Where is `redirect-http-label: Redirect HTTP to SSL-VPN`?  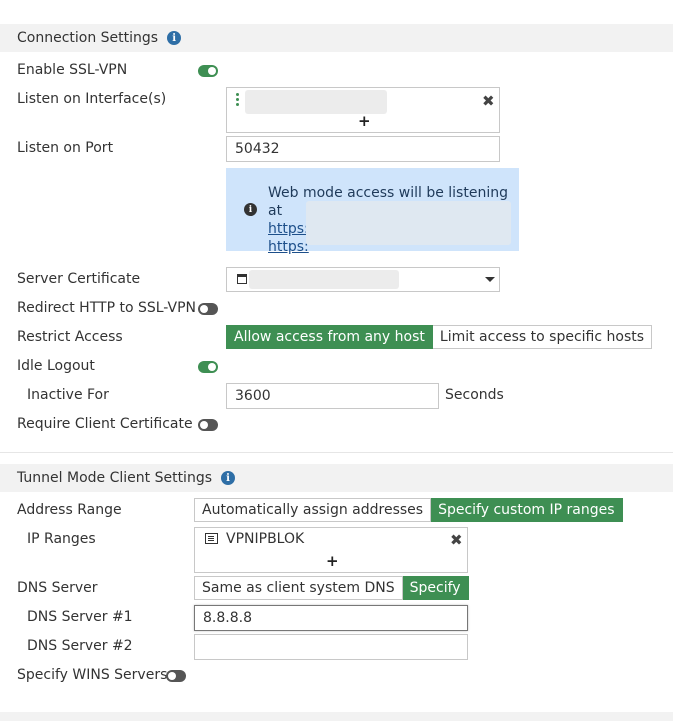
redirect-http-label: Redirect HTTP to SSL-VPN is located at coordinates (107, 308).